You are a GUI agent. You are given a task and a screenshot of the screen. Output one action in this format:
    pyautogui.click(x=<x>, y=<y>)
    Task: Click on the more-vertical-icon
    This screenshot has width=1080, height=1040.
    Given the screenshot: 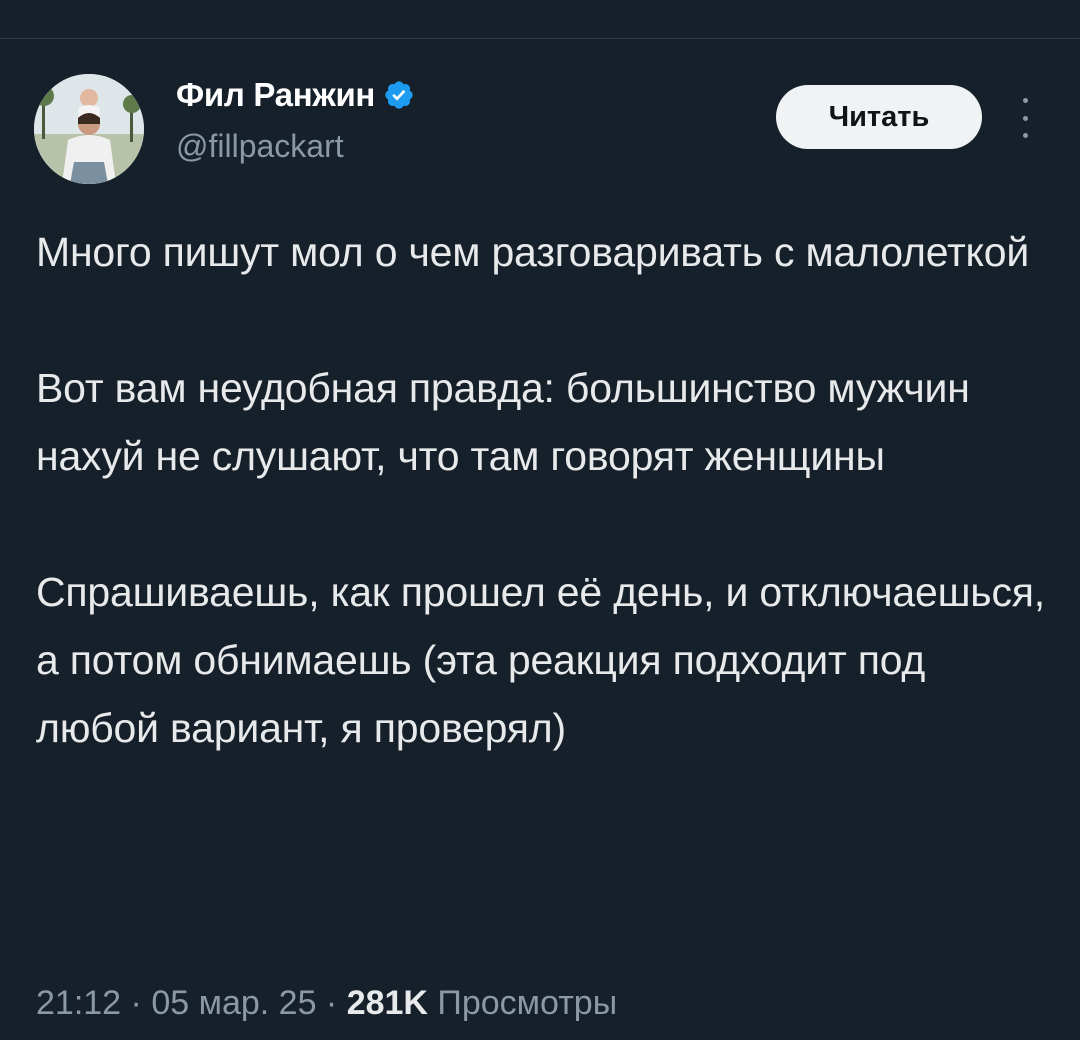 What is the action you would take?
    pyautogui.click(x=1025, y=118)
    